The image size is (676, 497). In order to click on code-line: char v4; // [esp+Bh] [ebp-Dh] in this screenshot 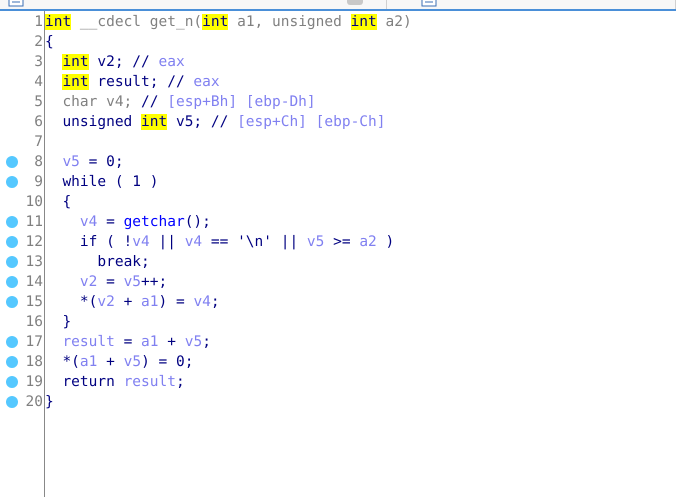, I will do `click(189, 102)`.